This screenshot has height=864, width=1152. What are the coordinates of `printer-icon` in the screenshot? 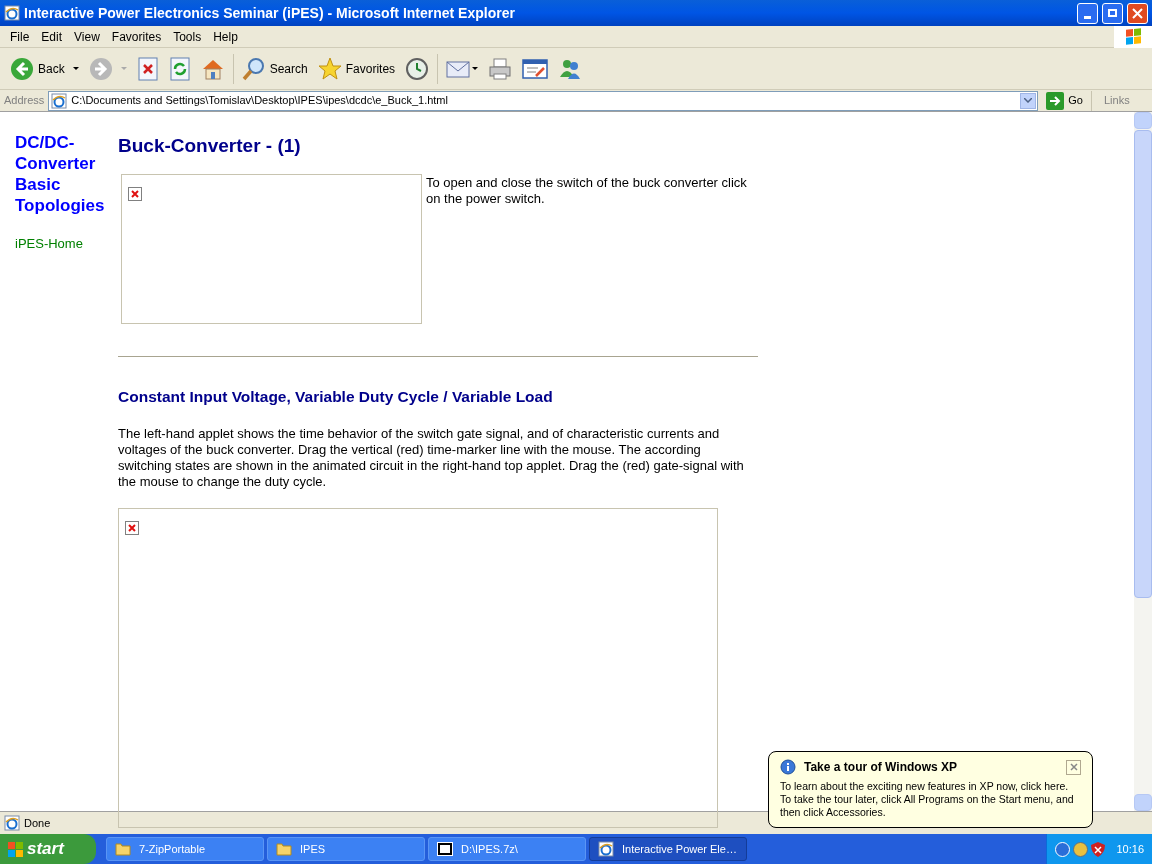 It's located at (500, 68).